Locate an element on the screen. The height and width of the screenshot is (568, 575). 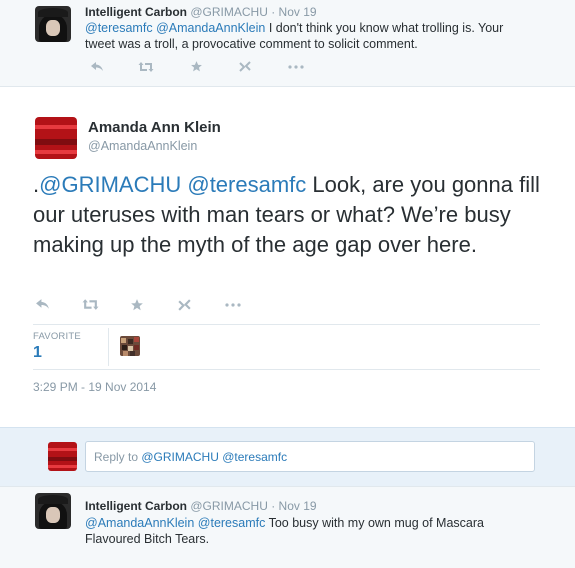
avatar-amanda-ann-klein is located at coordinates (56, 138).